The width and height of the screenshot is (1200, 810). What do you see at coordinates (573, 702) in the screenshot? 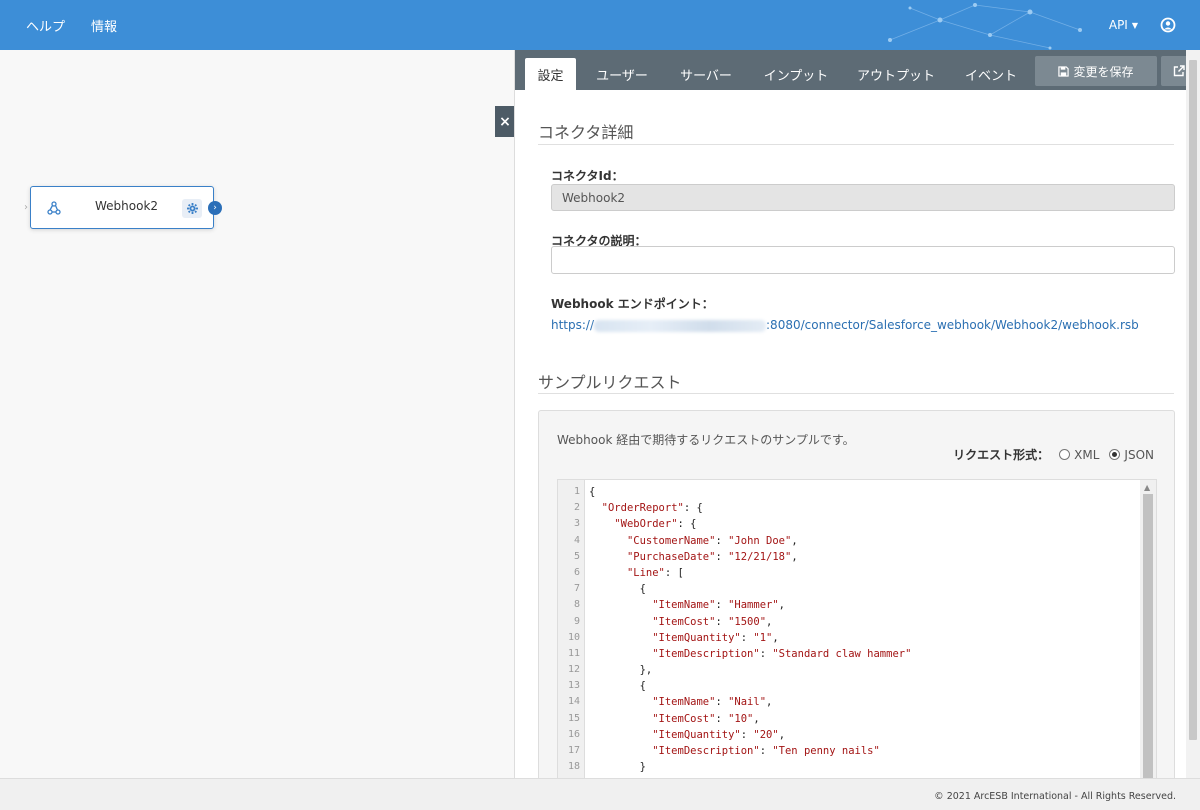
I see `line-number: 14` at bounding box center [573, 702].